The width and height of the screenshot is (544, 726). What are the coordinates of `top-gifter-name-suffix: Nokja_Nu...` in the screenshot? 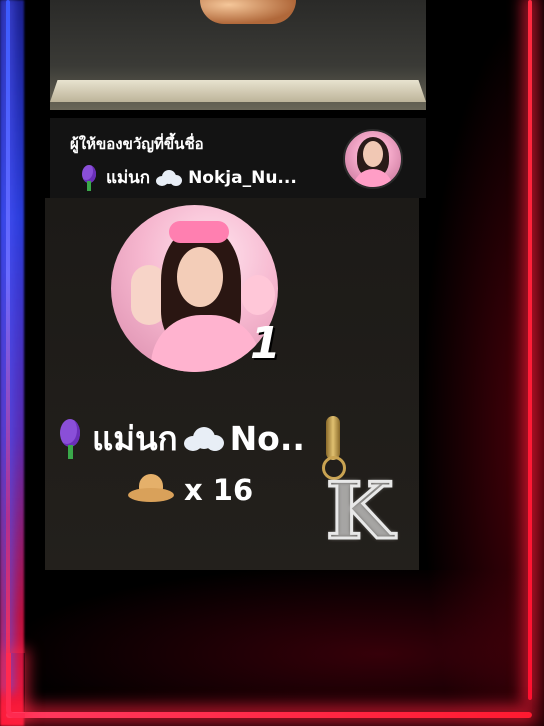 It's located at (242, 177).